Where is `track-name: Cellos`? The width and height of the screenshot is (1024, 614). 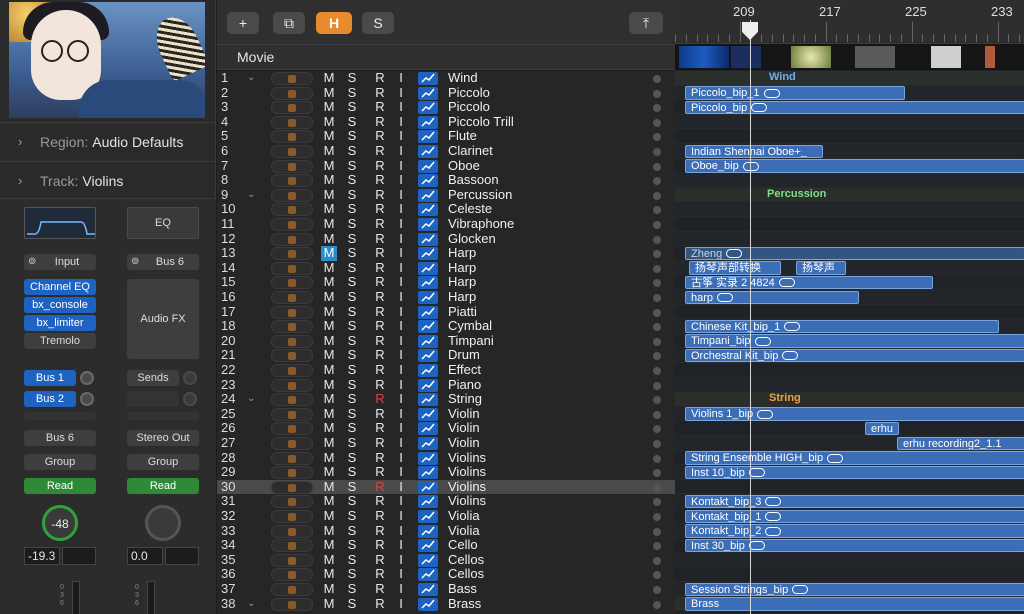 track-name: Cellos is located at coordinates (466, 560).